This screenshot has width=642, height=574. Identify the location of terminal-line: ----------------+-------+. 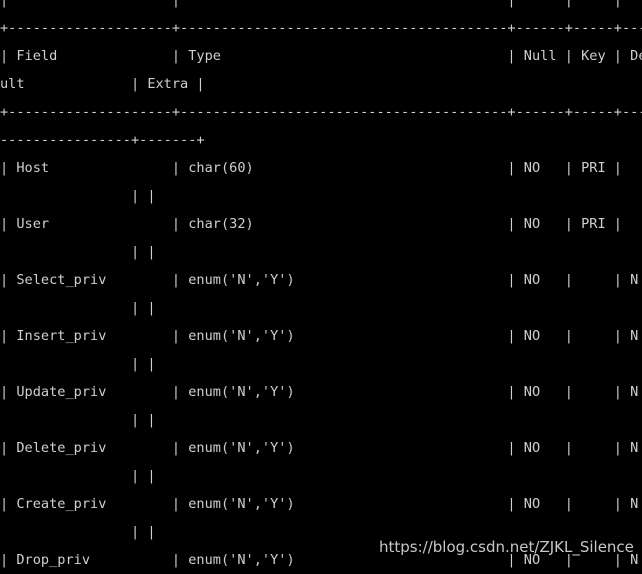
(102, 140).